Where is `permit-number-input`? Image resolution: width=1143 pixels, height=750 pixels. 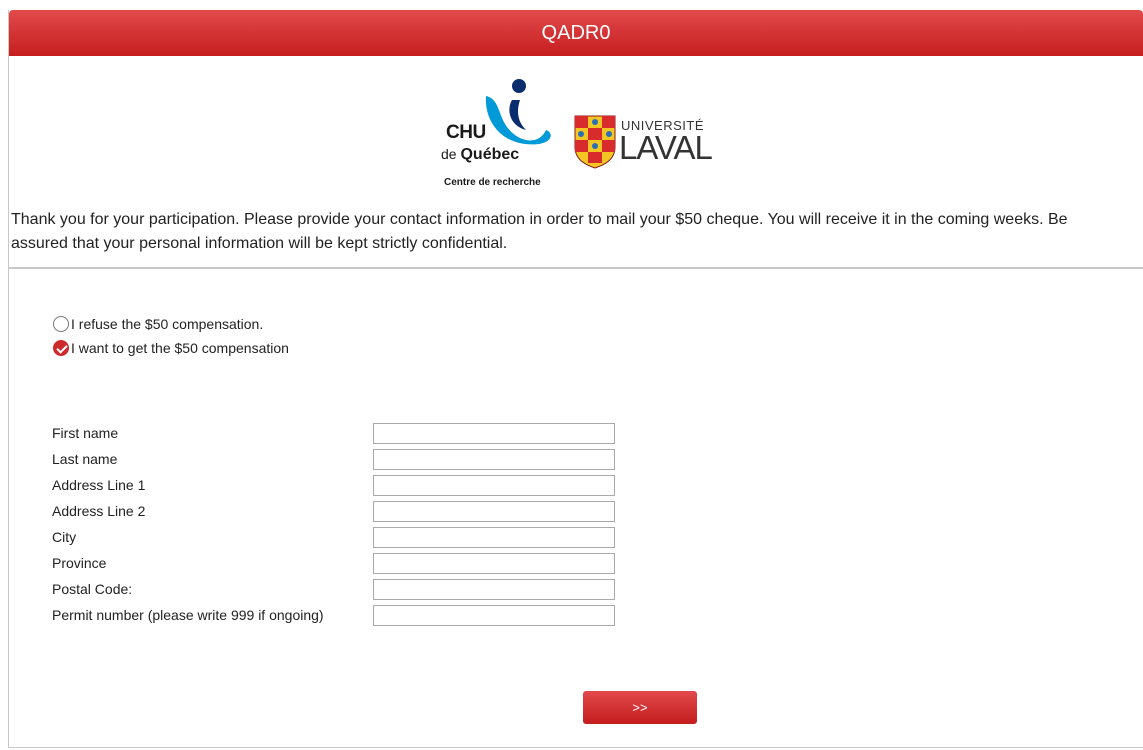 permit-number-input is located at coordinates (494, 615).